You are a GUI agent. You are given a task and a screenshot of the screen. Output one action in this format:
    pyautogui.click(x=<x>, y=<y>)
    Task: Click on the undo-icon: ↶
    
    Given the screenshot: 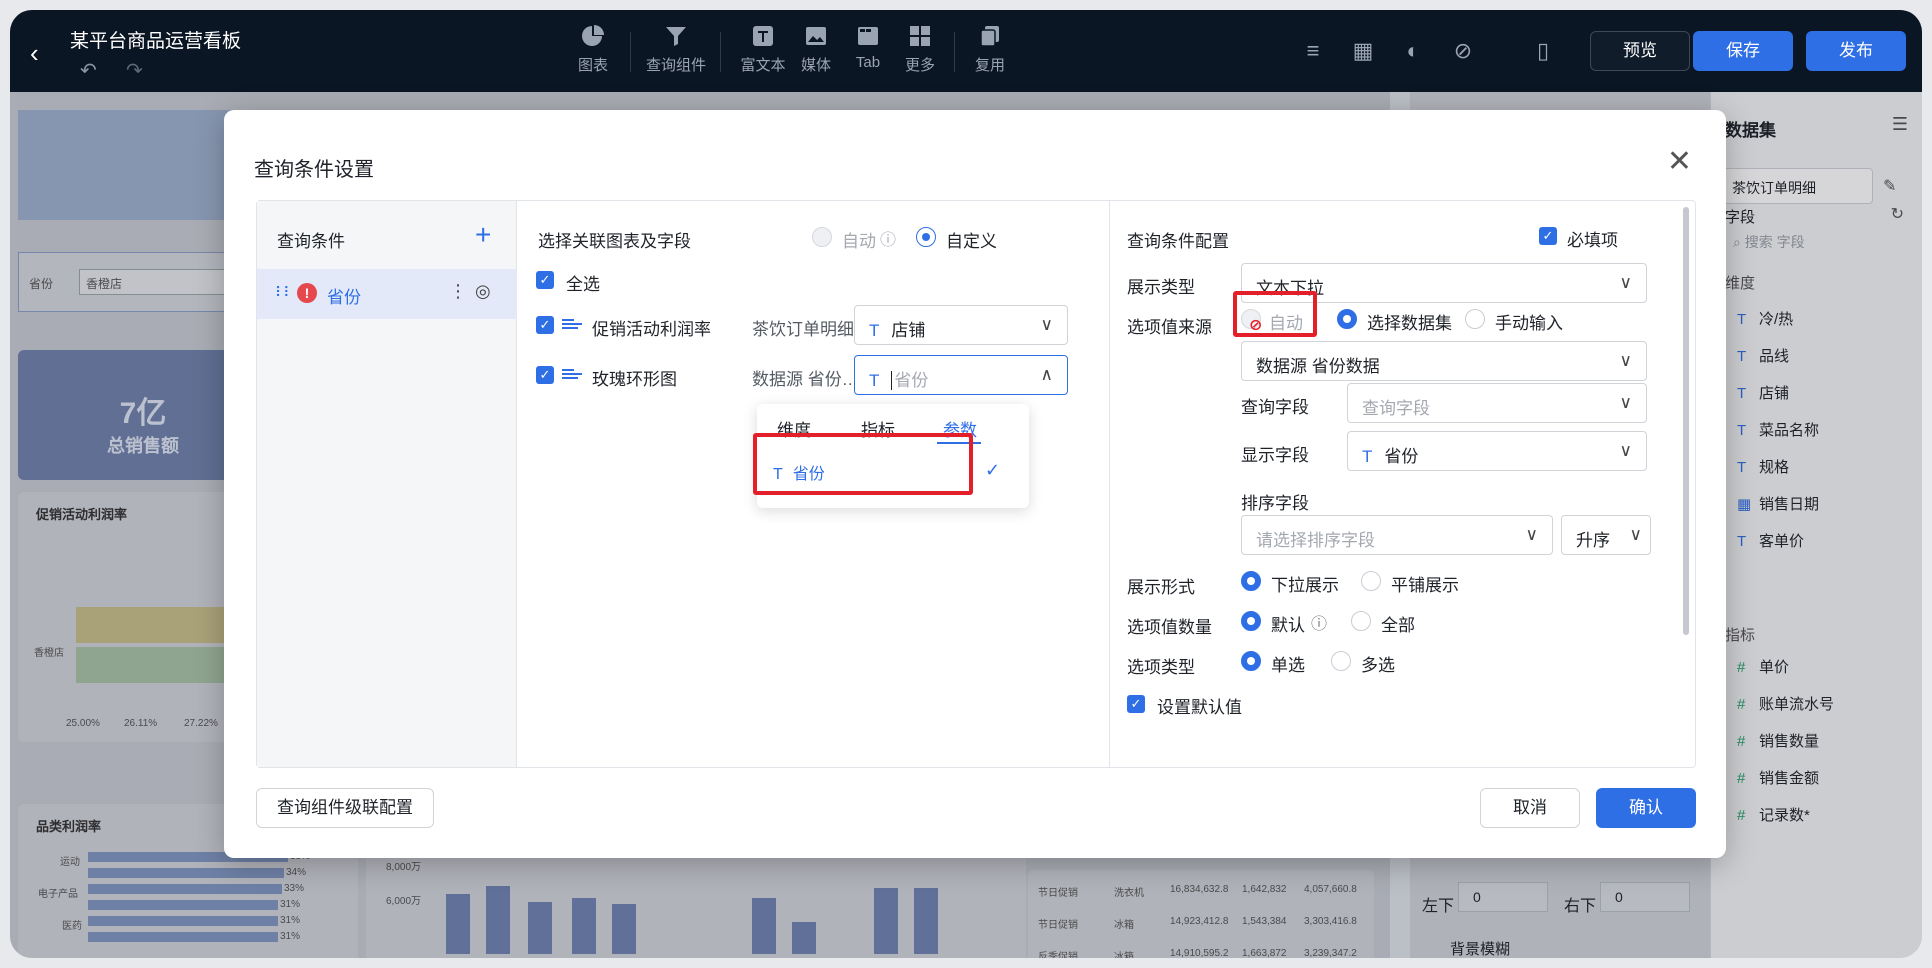 What is the action you would take?
    pyautogui.click(x=88, y=70)
    